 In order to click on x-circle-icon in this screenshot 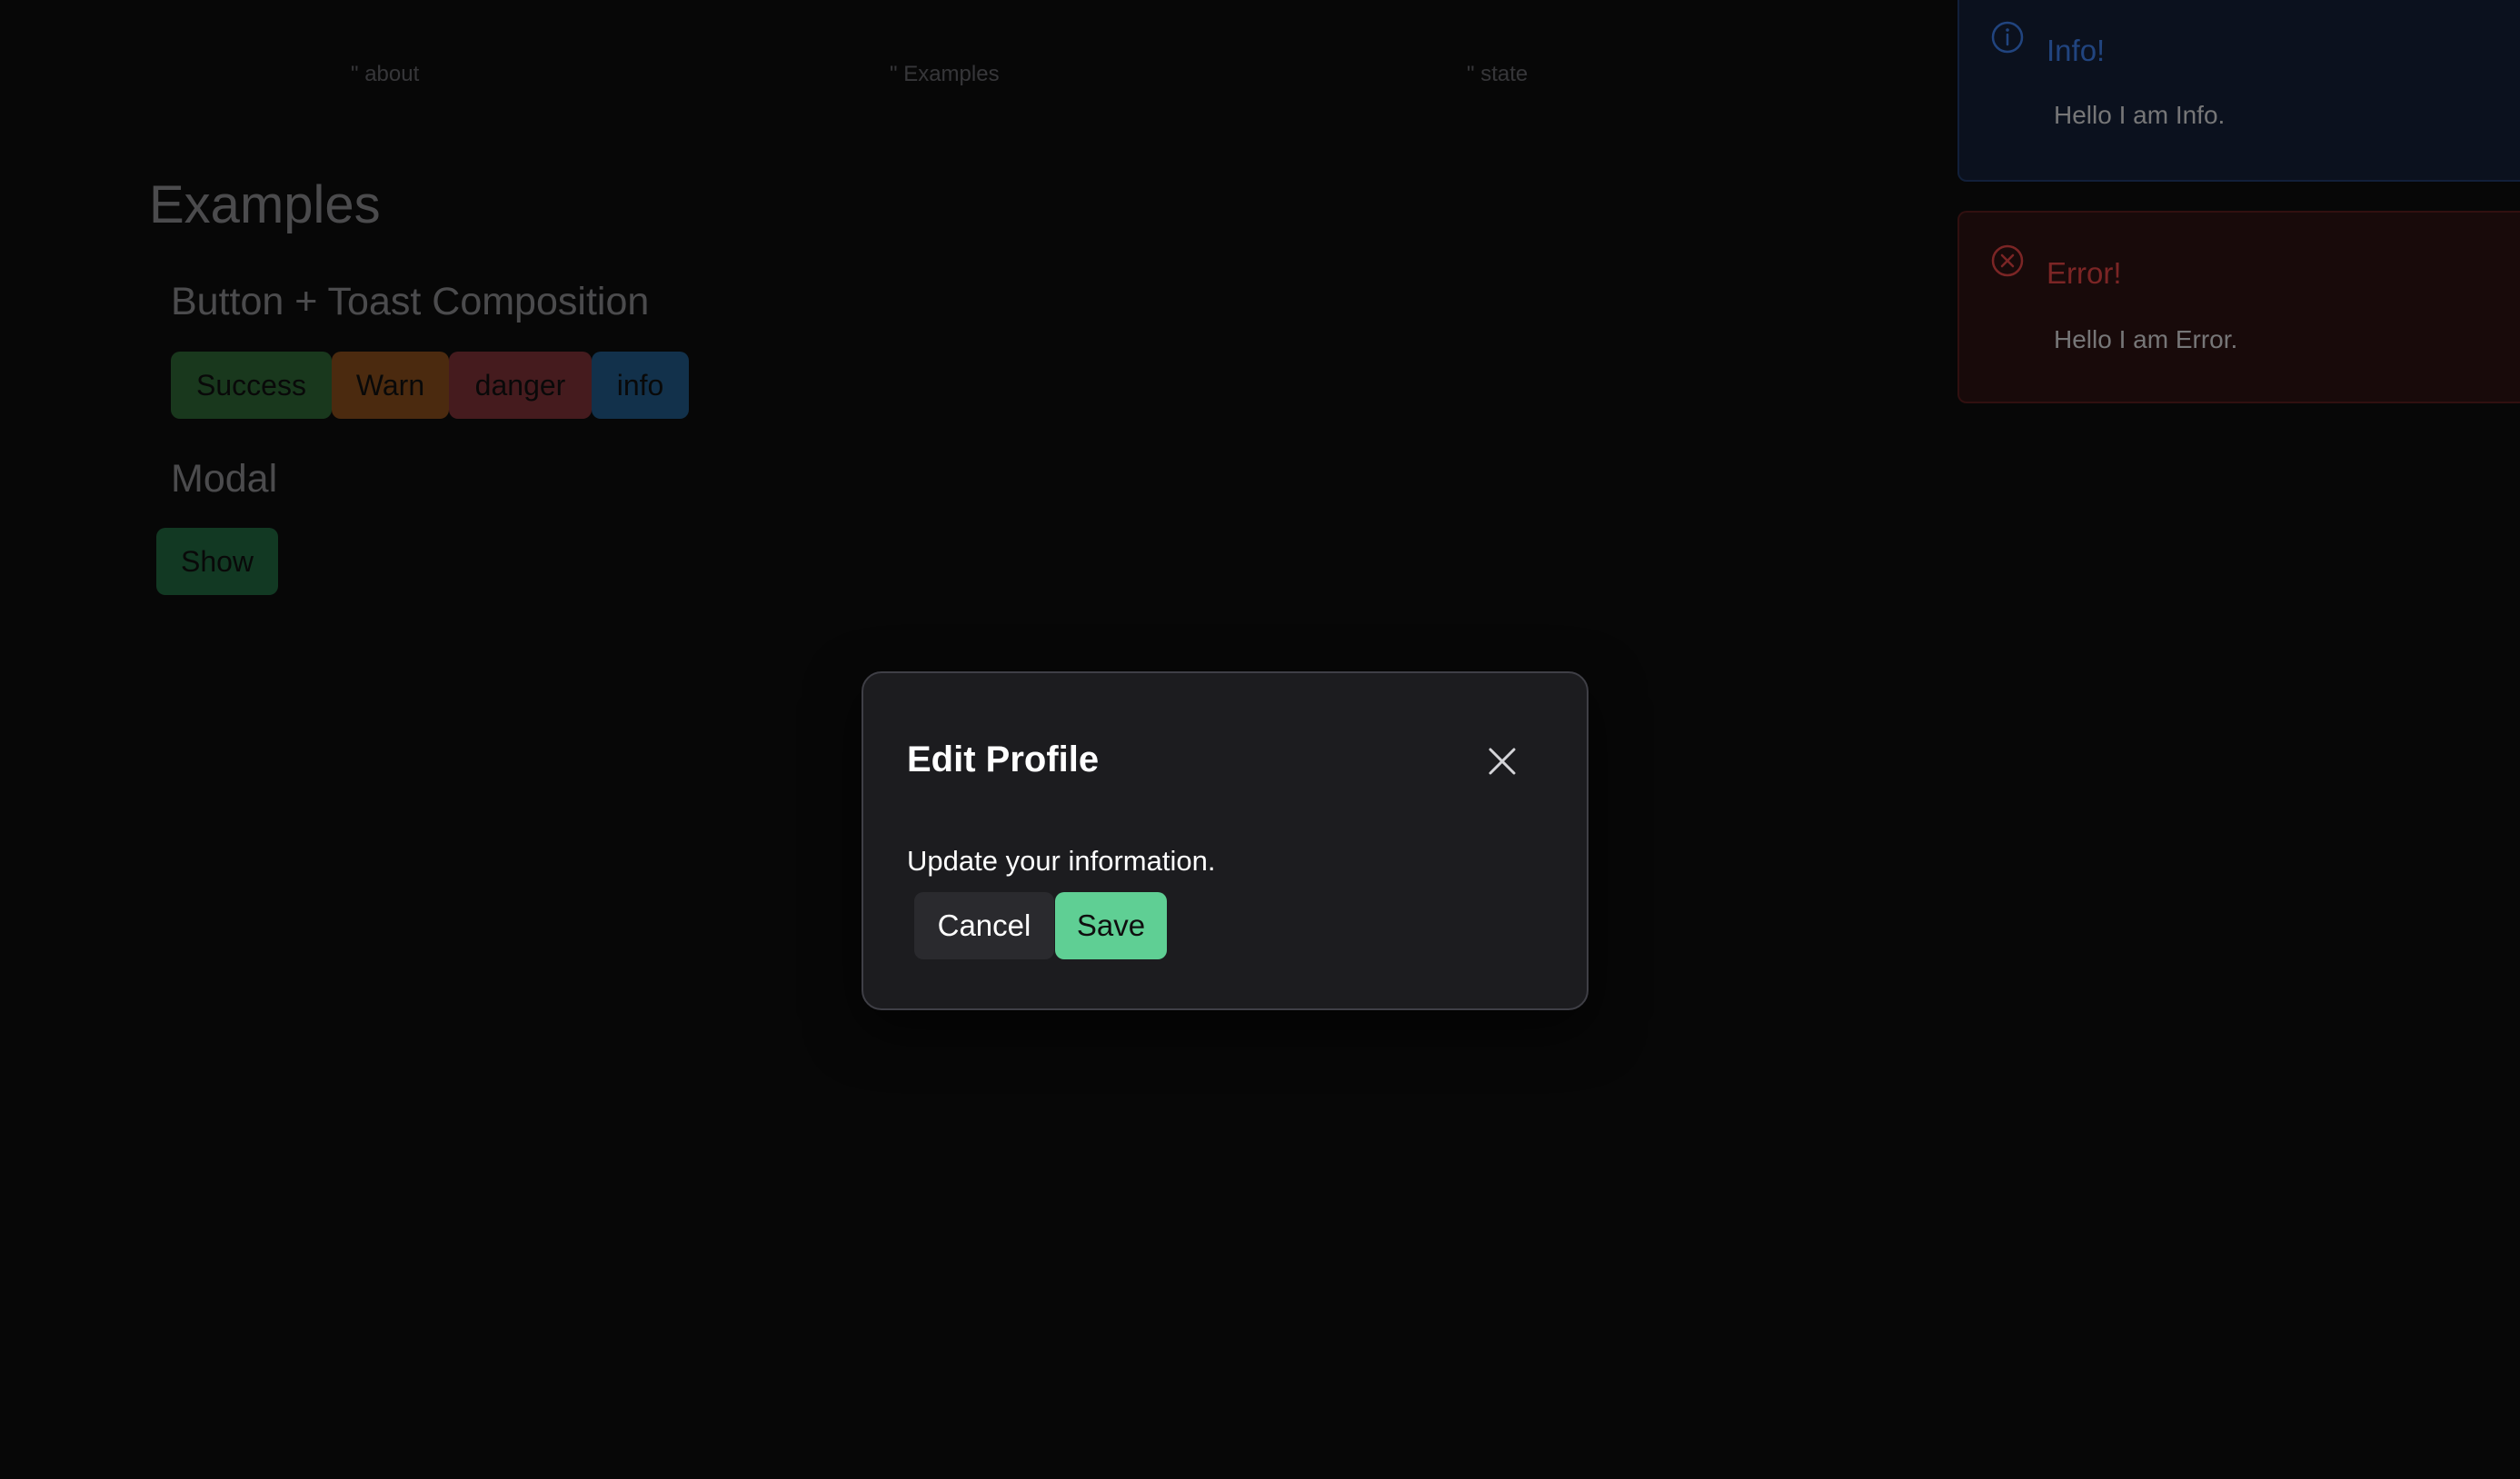, I will do `click(2007, 261)`.